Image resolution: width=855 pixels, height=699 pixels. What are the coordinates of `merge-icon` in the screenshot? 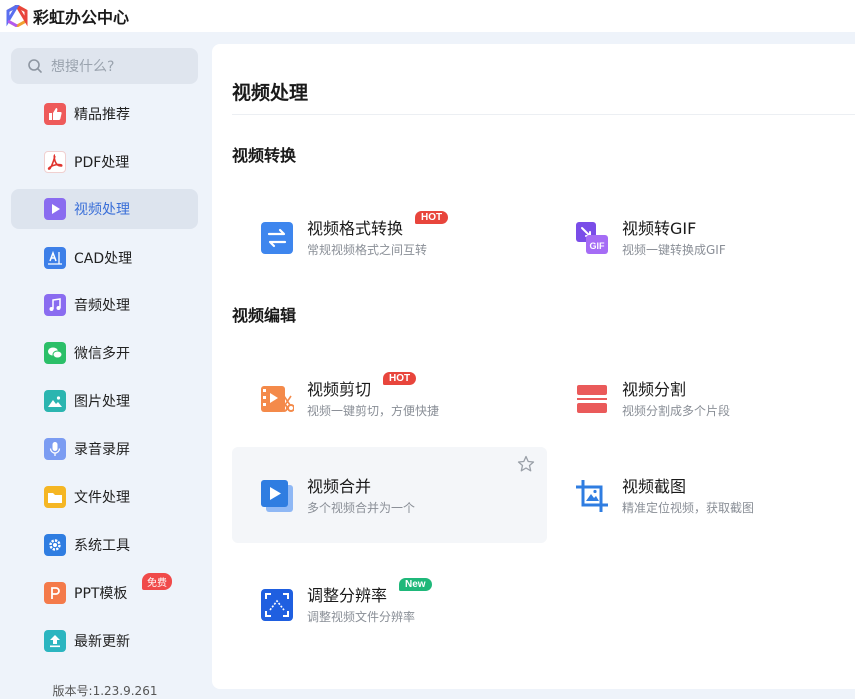 It's located at (277, 496).